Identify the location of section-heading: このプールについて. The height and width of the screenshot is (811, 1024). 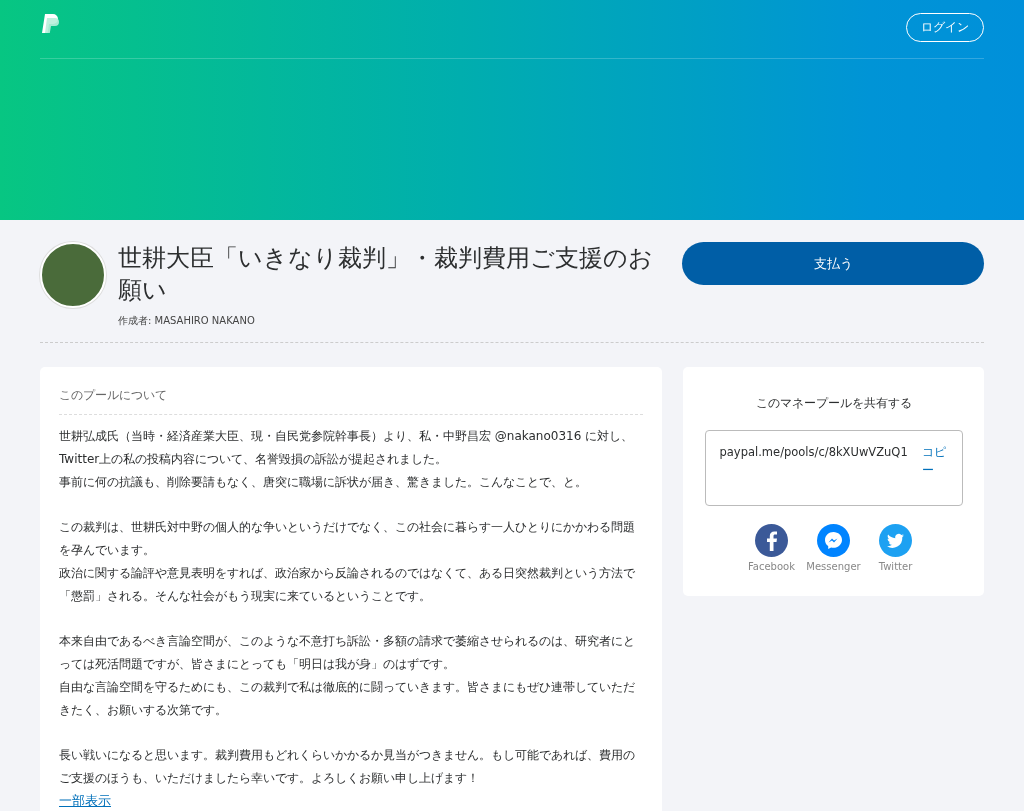
(351, 401).